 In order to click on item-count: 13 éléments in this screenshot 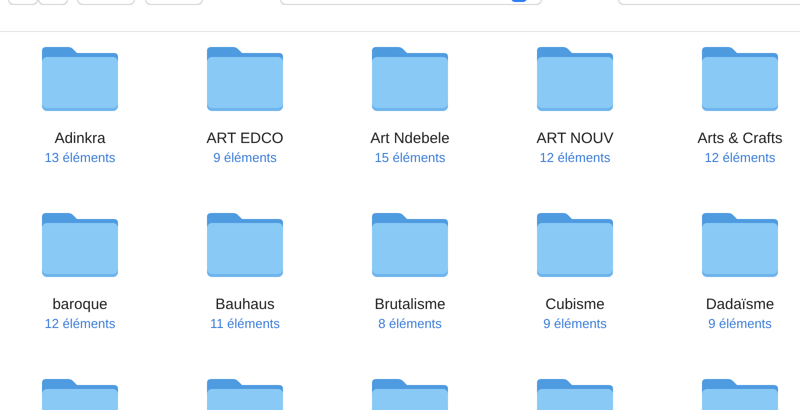, I will do `click(80, 157)`.